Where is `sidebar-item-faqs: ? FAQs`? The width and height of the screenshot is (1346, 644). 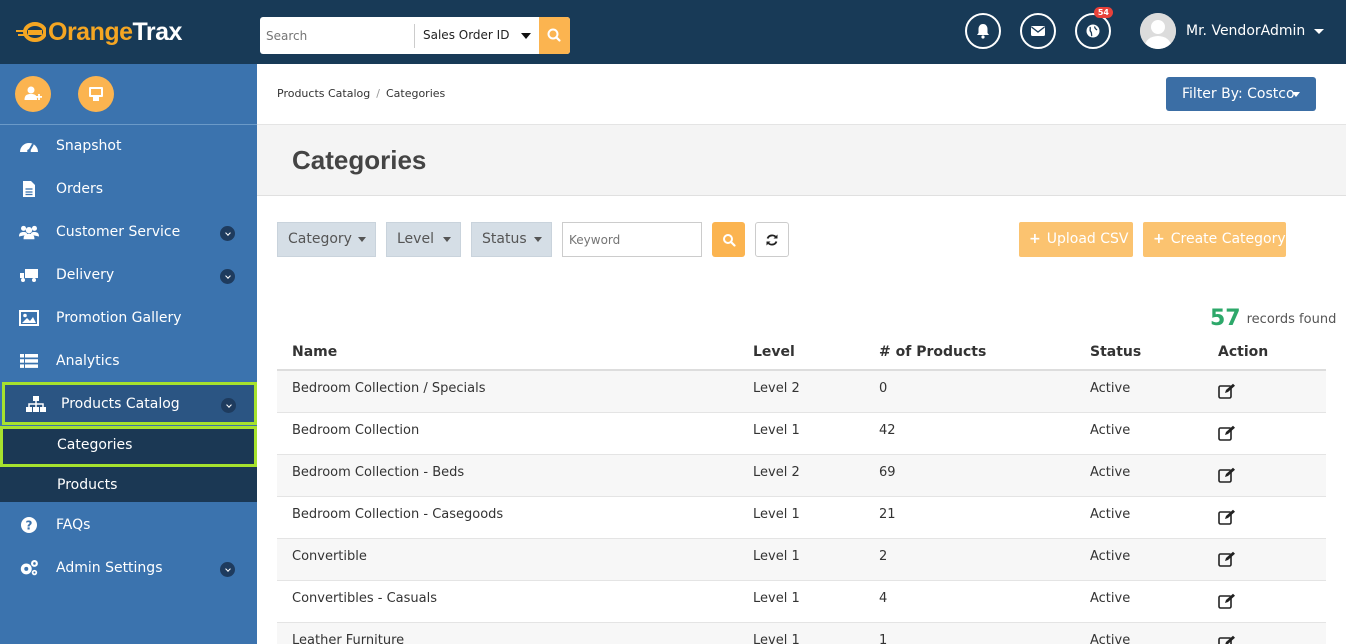
sidebar-item-faqs: ? FAQs is located at coordinates (128, 525).